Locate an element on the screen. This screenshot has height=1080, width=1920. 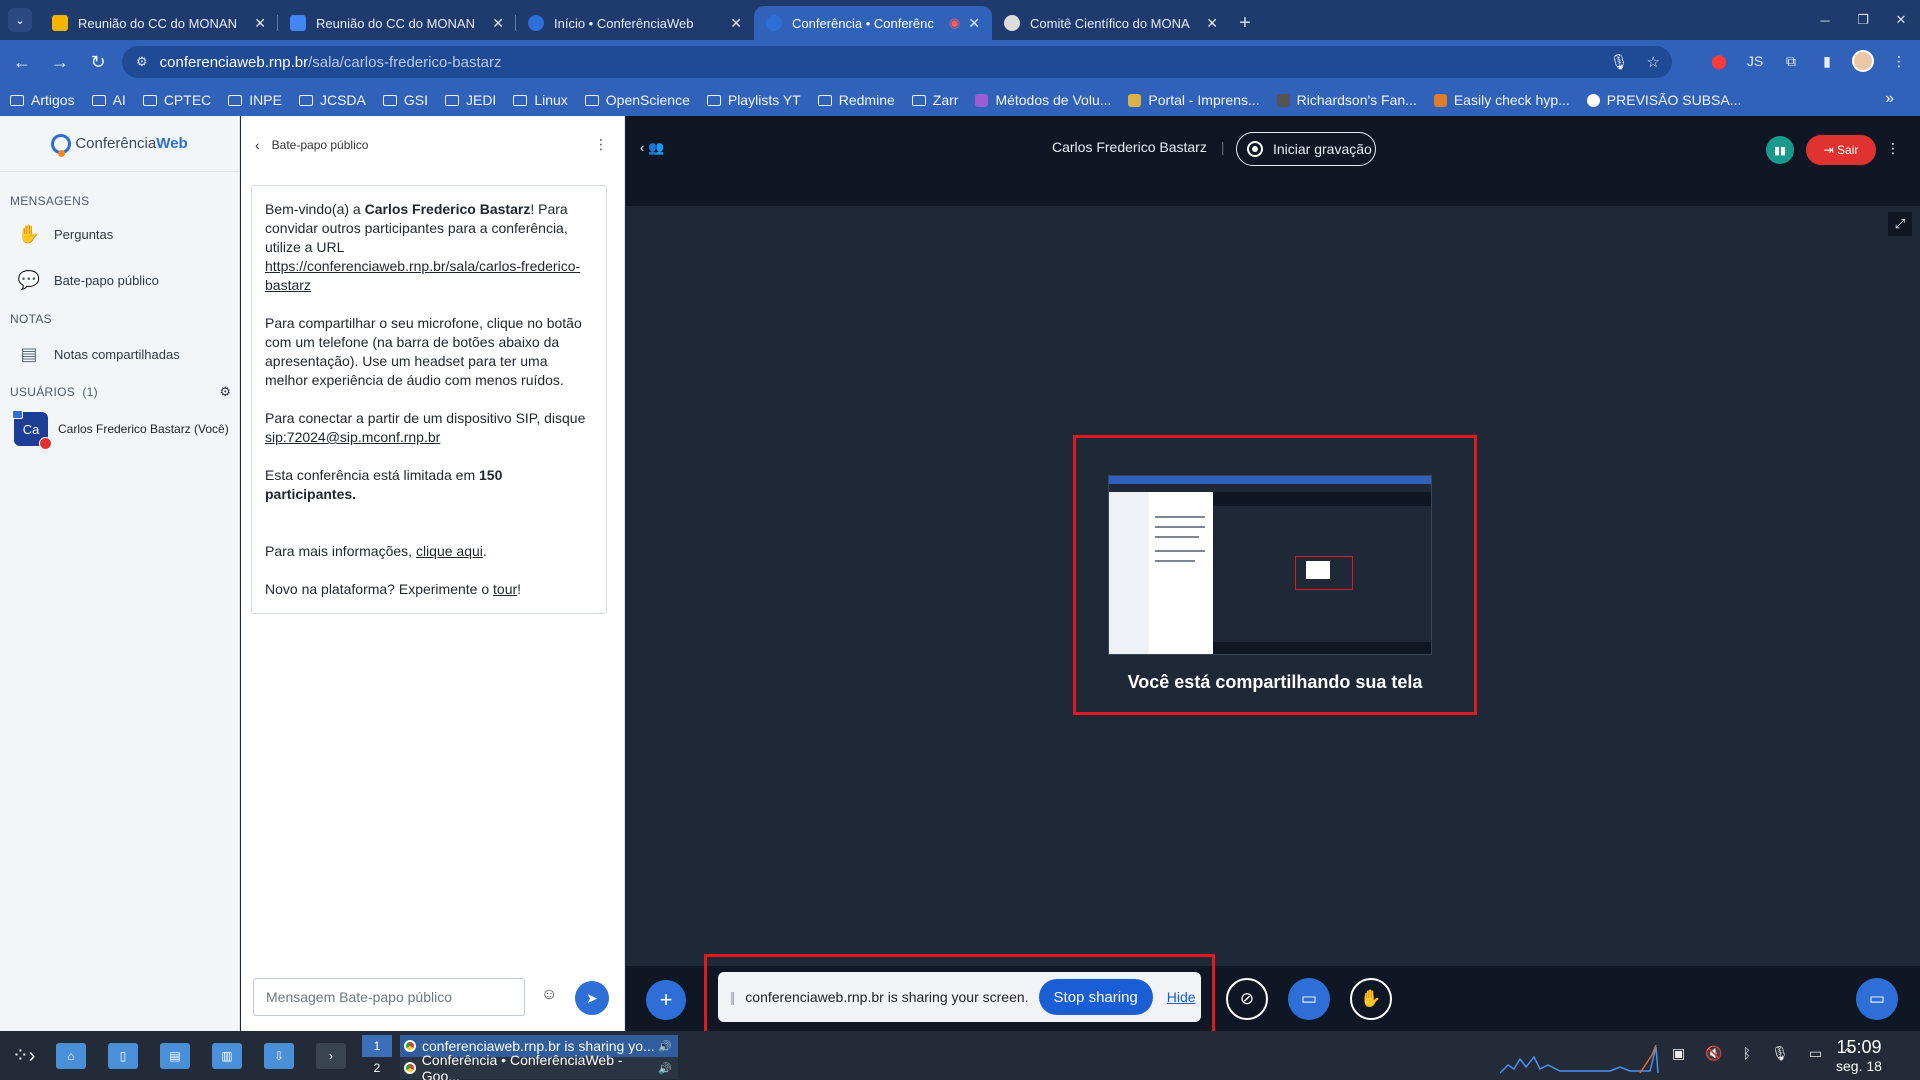
bookmark-label: GSI is located at coordinates (415, 100).